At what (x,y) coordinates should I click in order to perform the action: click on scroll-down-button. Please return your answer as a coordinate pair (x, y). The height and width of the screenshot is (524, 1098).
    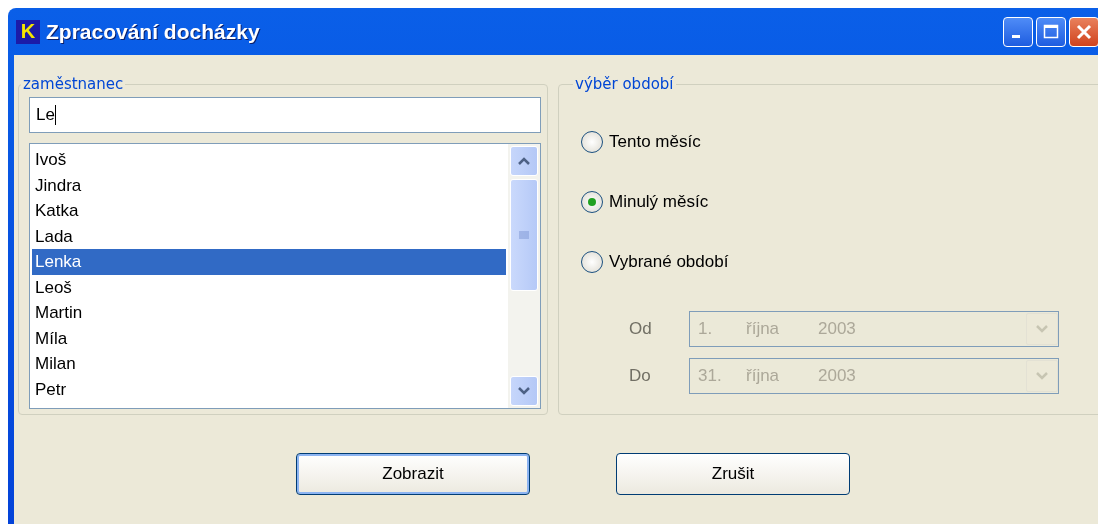
    Looking at the image, I should click on (524, 391).